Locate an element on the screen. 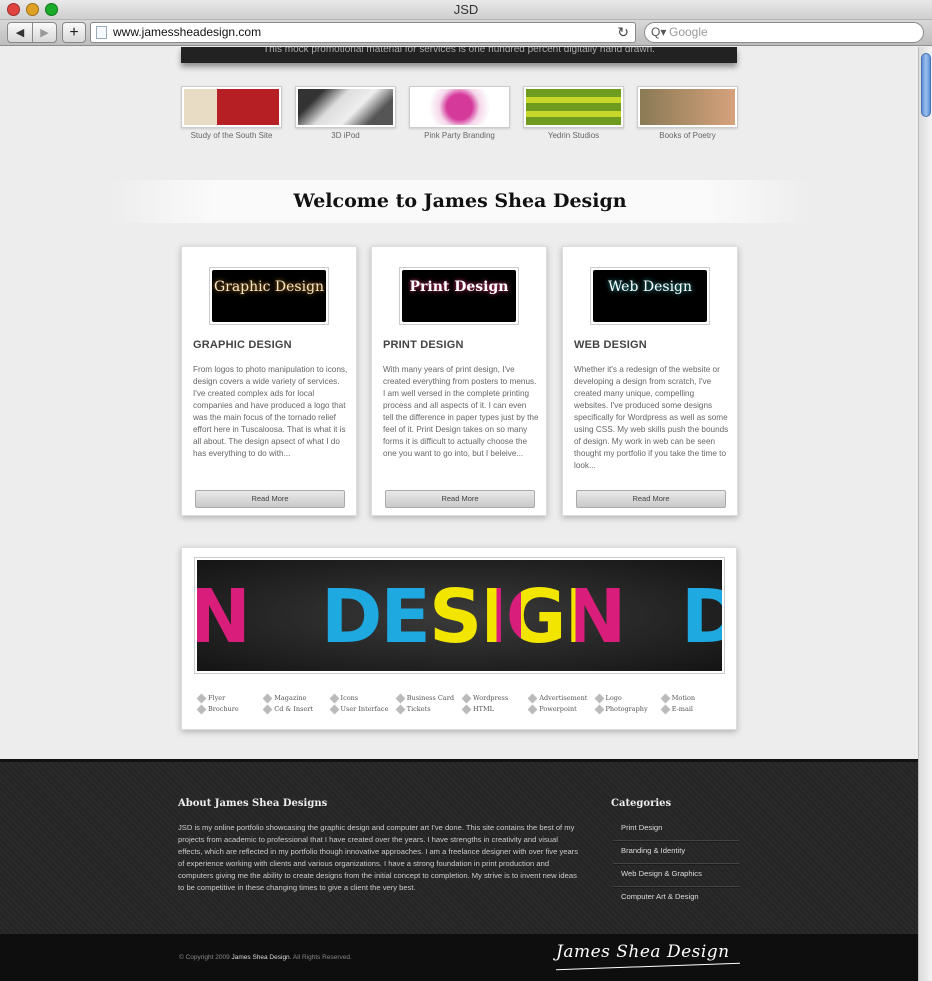 The height and width of the screenshot is (981, 932). service-logo: Web Design is located at coordinates (650, 296).